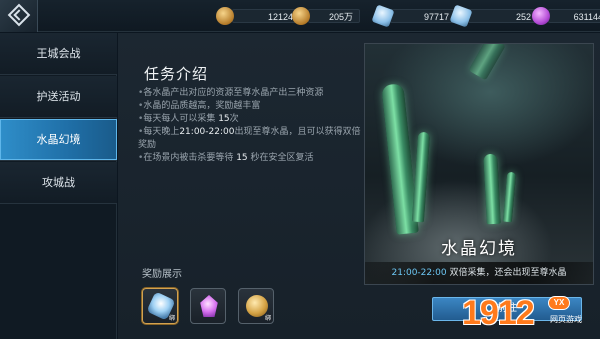  I want to click on reward-item-gold-coin: 绑, so click(256, 306).